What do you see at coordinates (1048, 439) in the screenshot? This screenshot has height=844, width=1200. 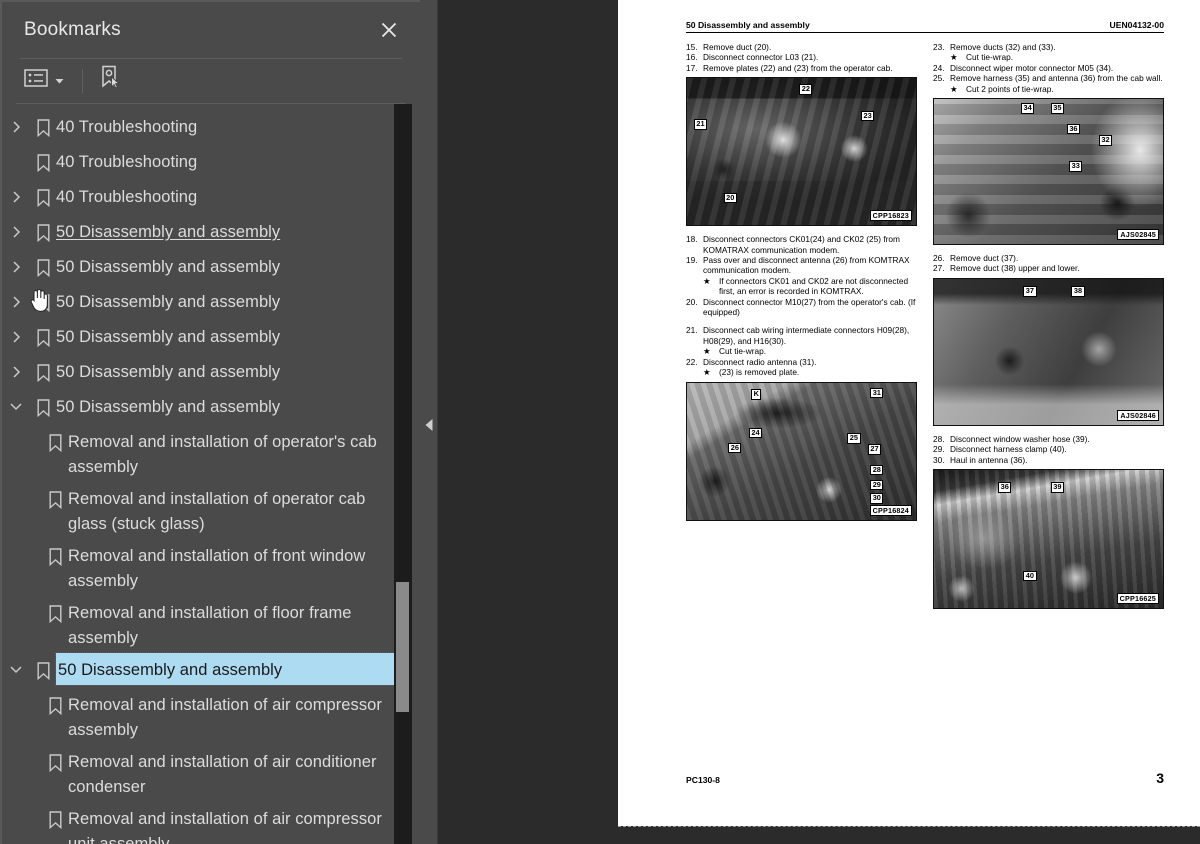 I see `manual-step: 28. Disconnect window washer hose (39).` at bounding box center [1048, 439].